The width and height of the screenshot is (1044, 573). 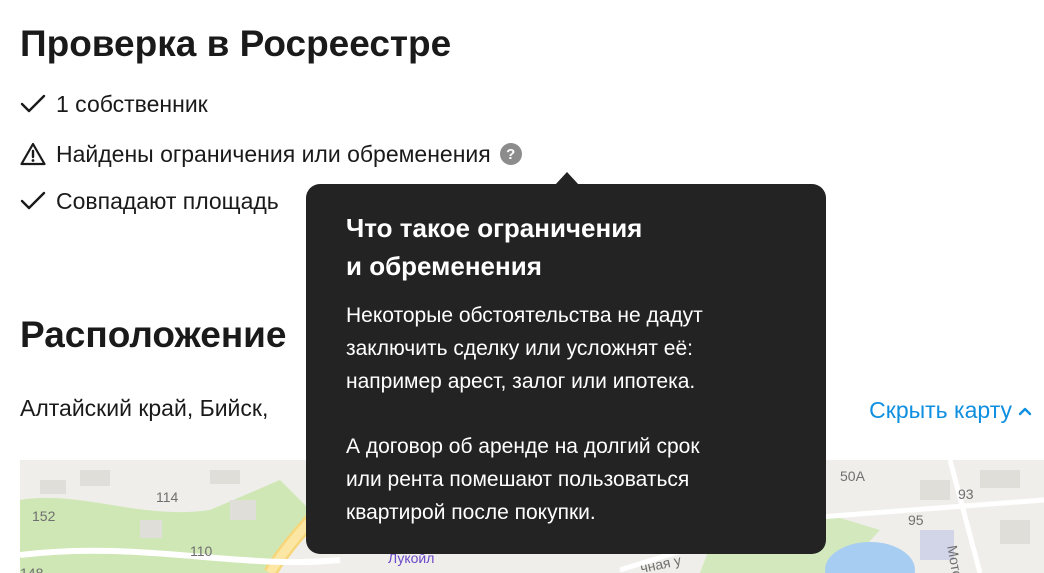 I want to click on rosreestr-item-label: Совпадают площадь, so click(x=167, y=200).